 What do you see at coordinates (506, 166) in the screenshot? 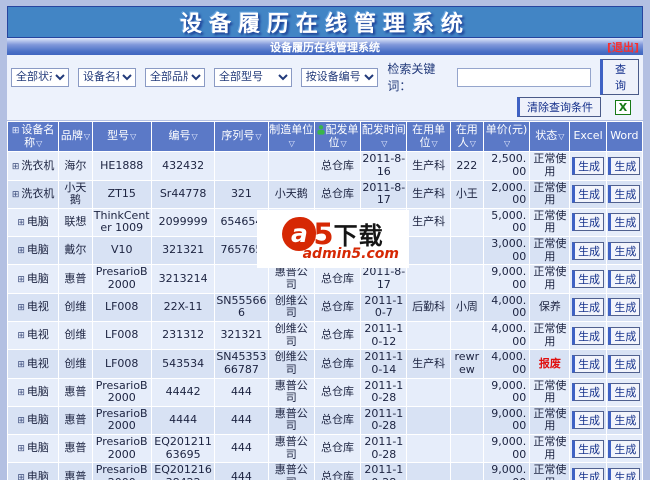
I see `table-cell: 2,500.00` at bounding box center [506, 166].